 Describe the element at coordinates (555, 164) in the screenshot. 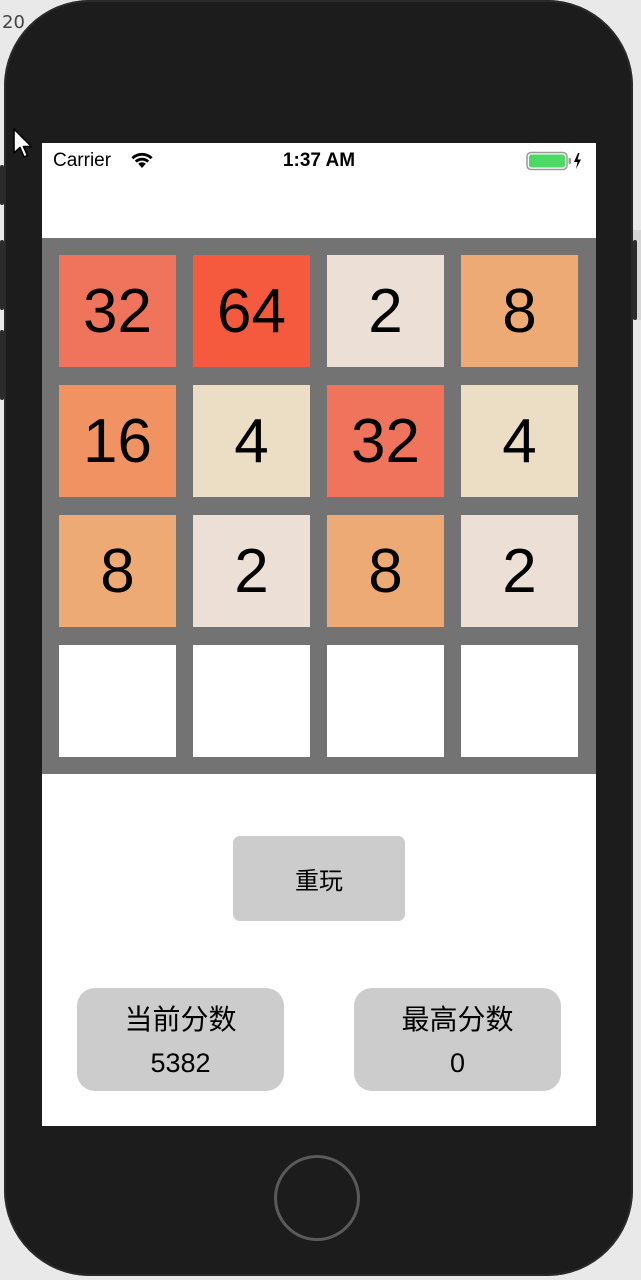

I see `battery-icon` at that location.